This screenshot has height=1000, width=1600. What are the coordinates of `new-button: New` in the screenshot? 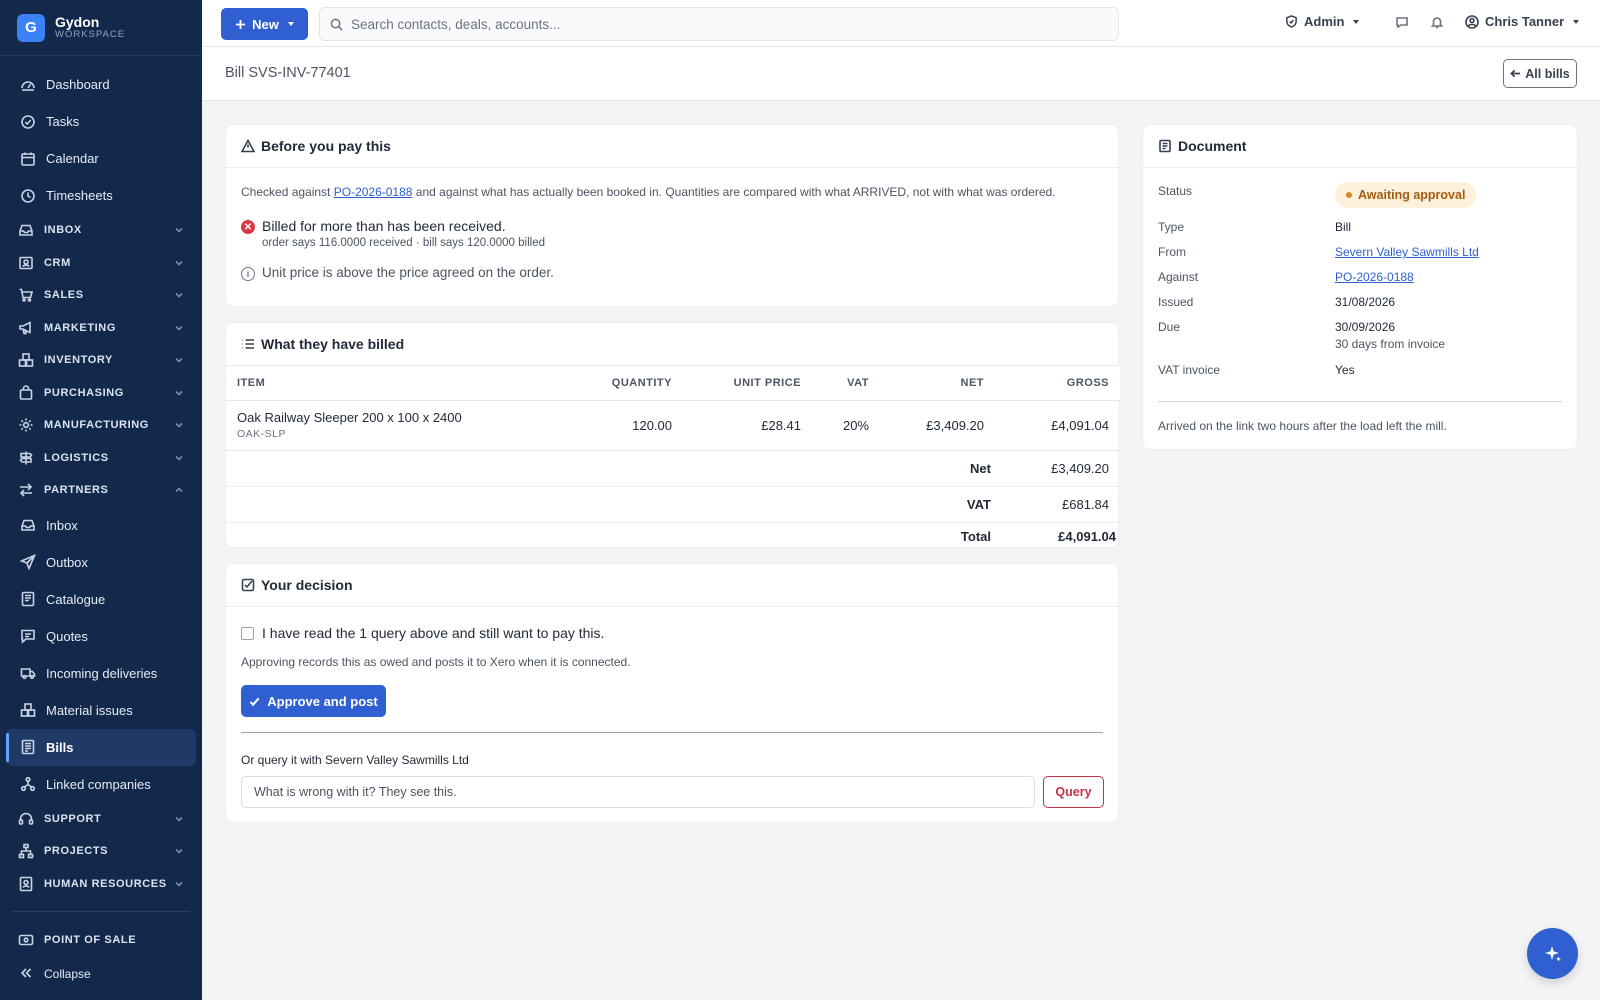 It's located at (264, 24).